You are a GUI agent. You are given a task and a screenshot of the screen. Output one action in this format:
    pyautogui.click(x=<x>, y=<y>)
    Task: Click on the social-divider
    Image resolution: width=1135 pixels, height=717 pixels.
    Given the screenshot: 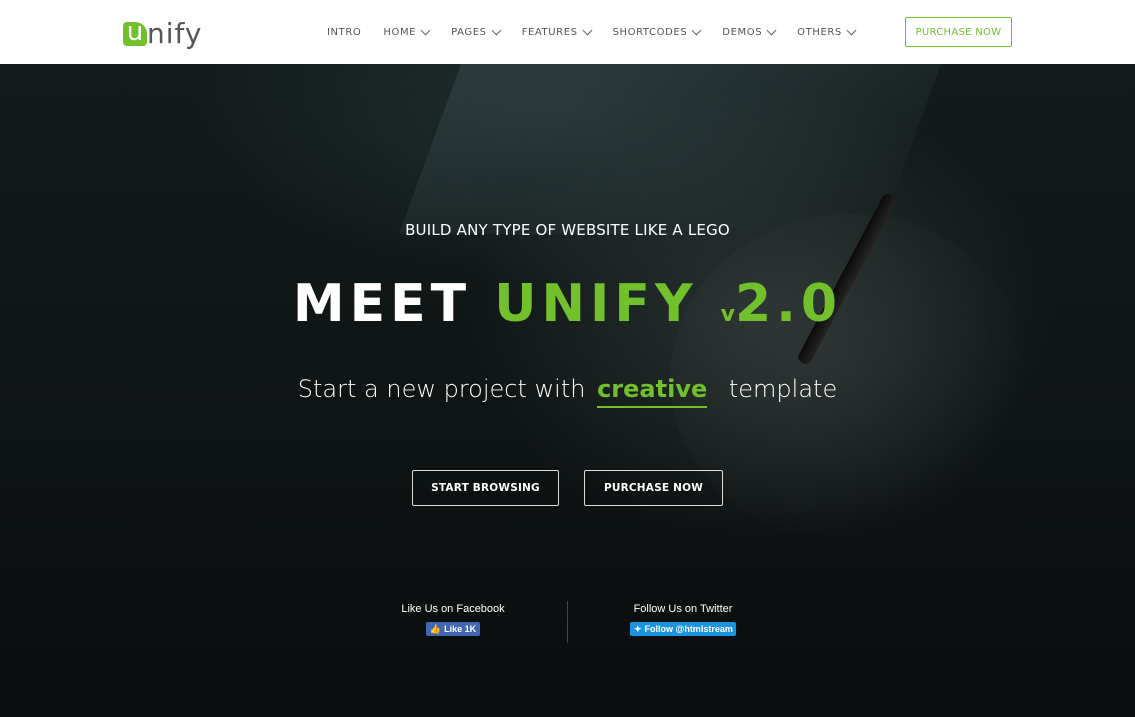 What is the action you would take?
    pyautogui.click(x=567, y=622)
    